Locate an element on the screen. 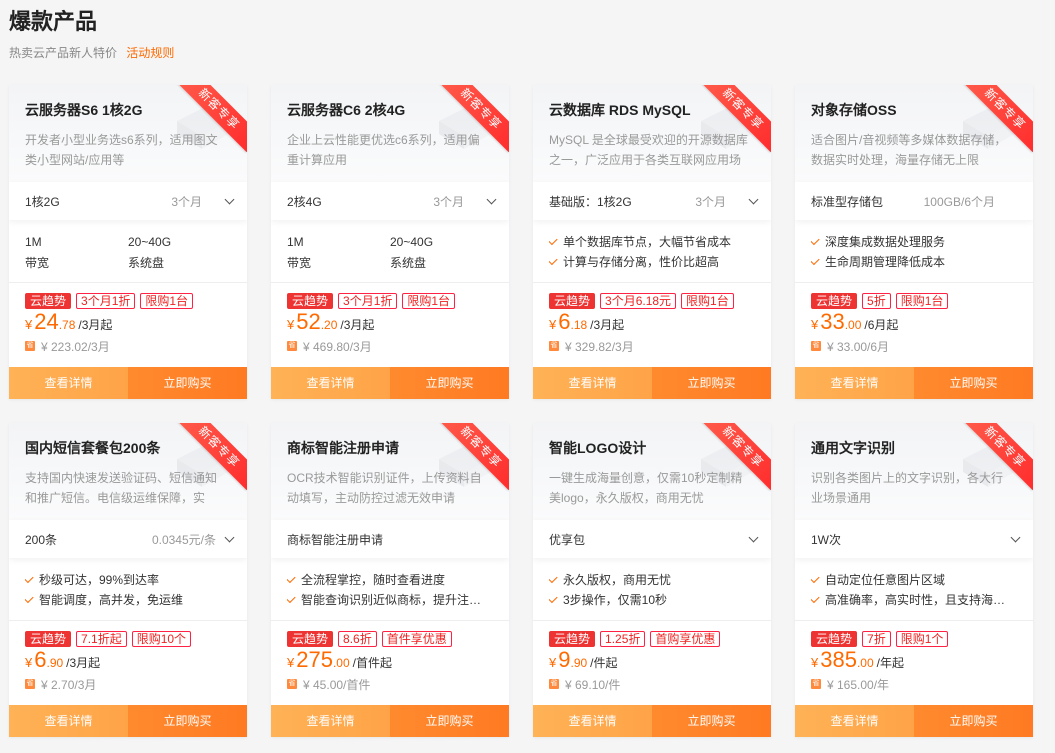 The image size is (1055, 753). spec-select: 1W次 is located at coordinates (914, 539).